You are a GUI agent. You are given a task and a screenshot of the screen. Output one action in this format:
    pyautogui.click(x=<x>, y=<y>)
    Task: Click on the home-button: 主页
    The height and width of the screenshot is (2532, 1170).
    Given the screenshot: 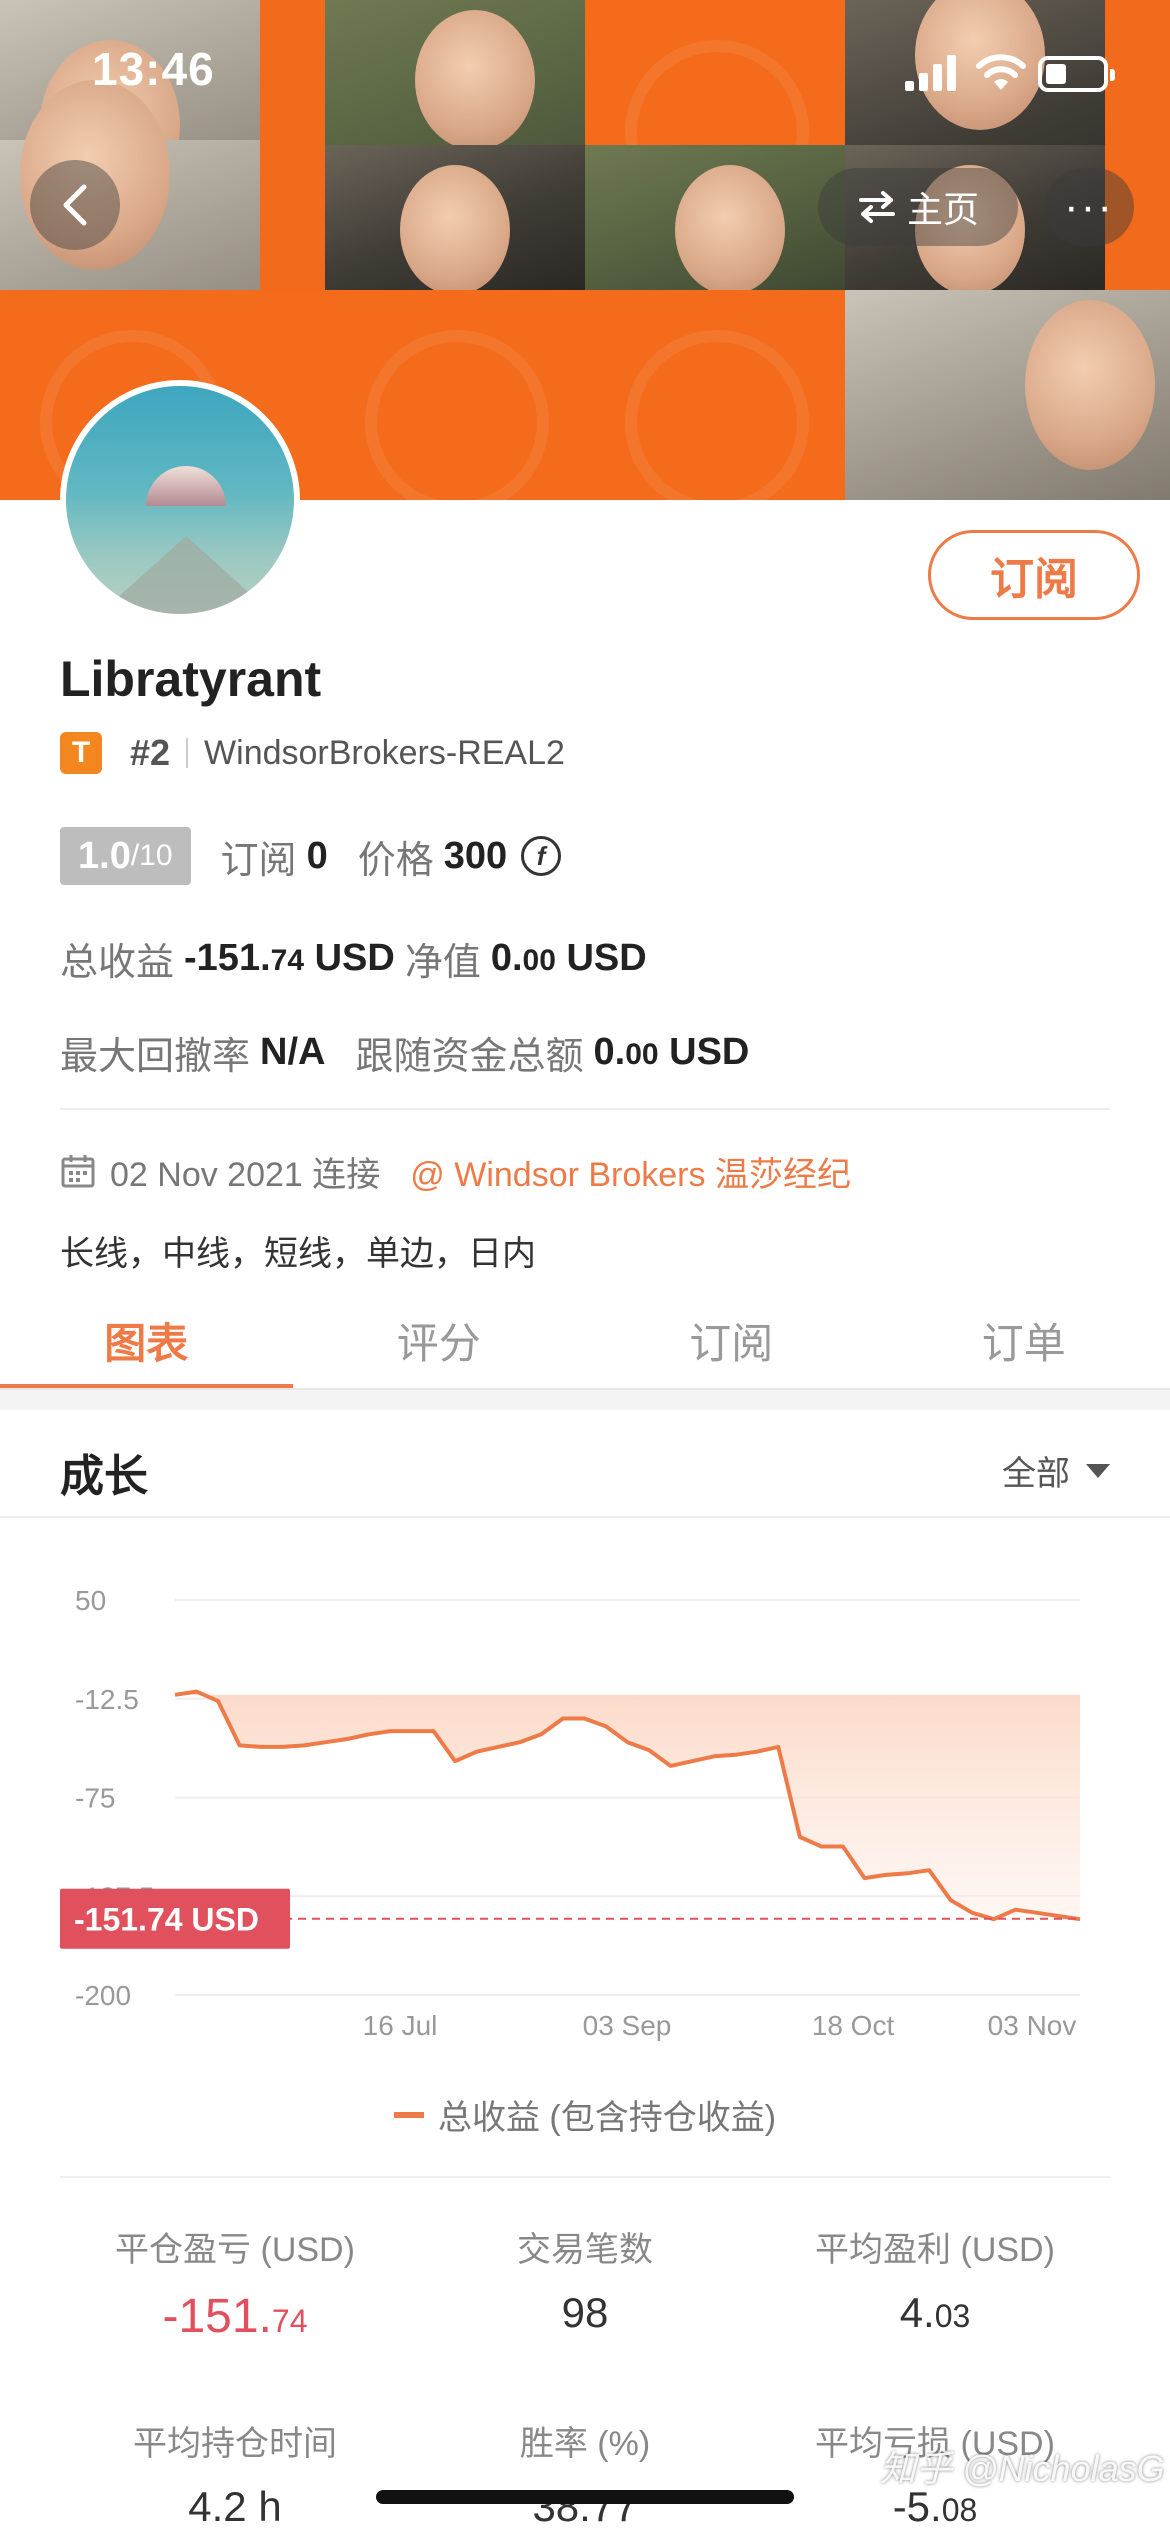 What is the action you would take?
    pyautogui.click(x=918, y=207)
    